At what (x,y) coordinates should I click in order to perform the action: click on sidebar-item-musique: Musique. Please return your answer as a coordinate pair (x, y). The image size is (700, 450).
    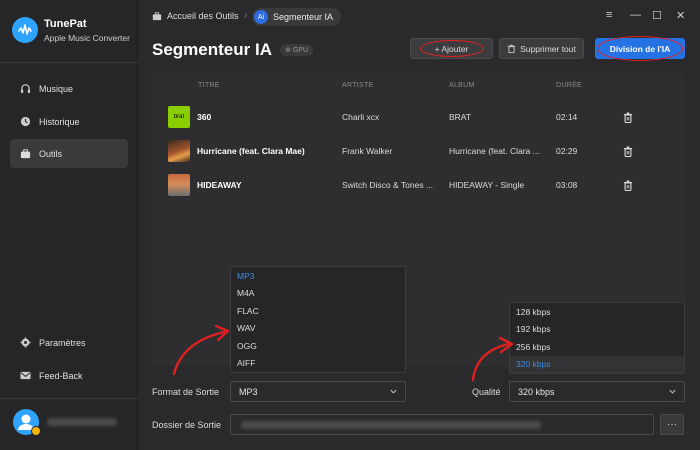
    Looking at the image, I should click on (69, 88).